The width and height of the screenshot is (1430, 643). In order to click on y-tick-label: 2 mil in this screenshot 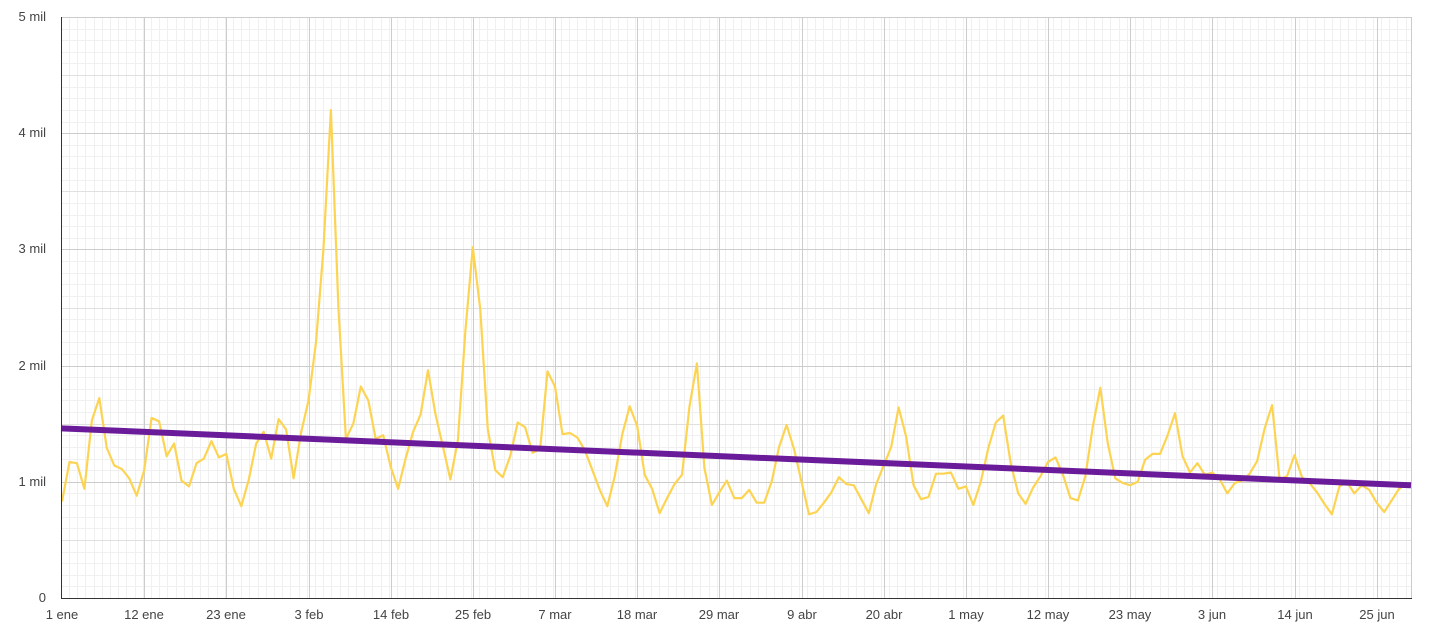, I will do `click(33, 365)`.